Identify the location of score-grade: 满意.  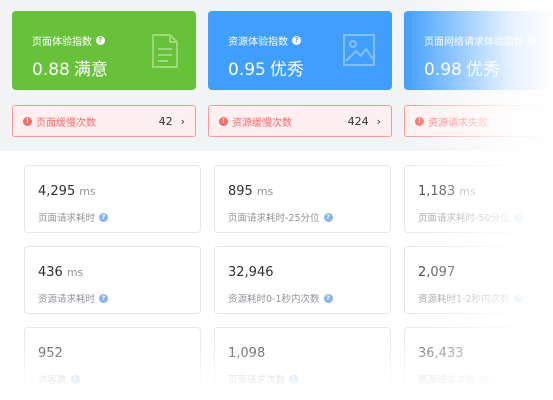
(90, 70).